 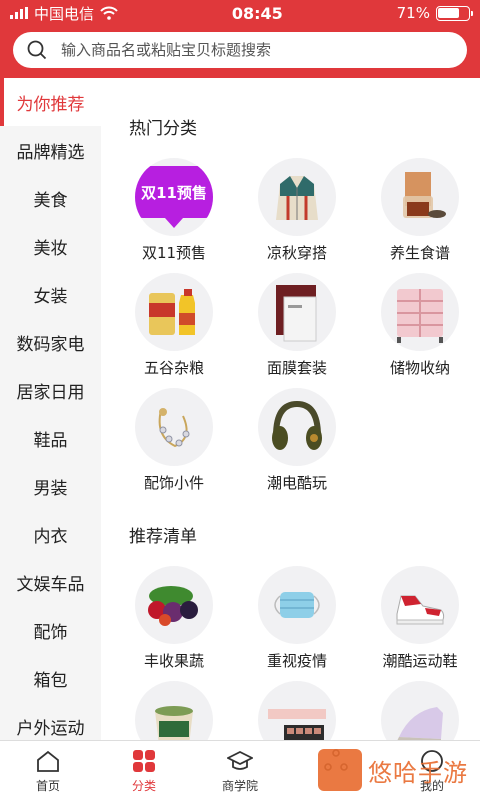 What do you see at coordinates (50, 294) in the screenshot?
I see `sidebar-item: 女装` at bounding box center [50, 294].